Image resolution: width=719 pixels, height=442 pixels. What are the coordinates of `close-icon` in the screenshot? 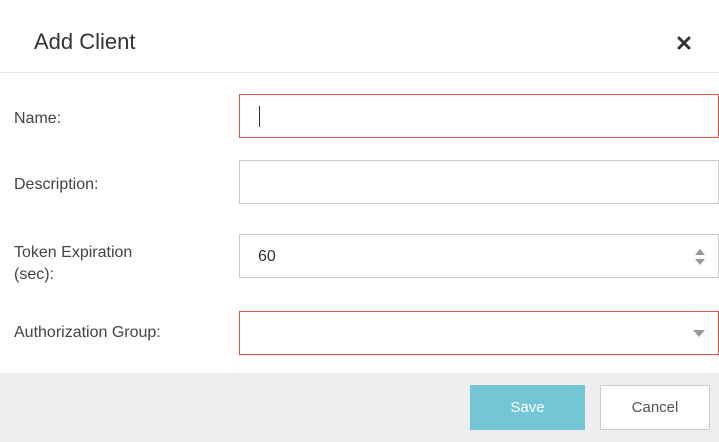 It's located at (684, 43).